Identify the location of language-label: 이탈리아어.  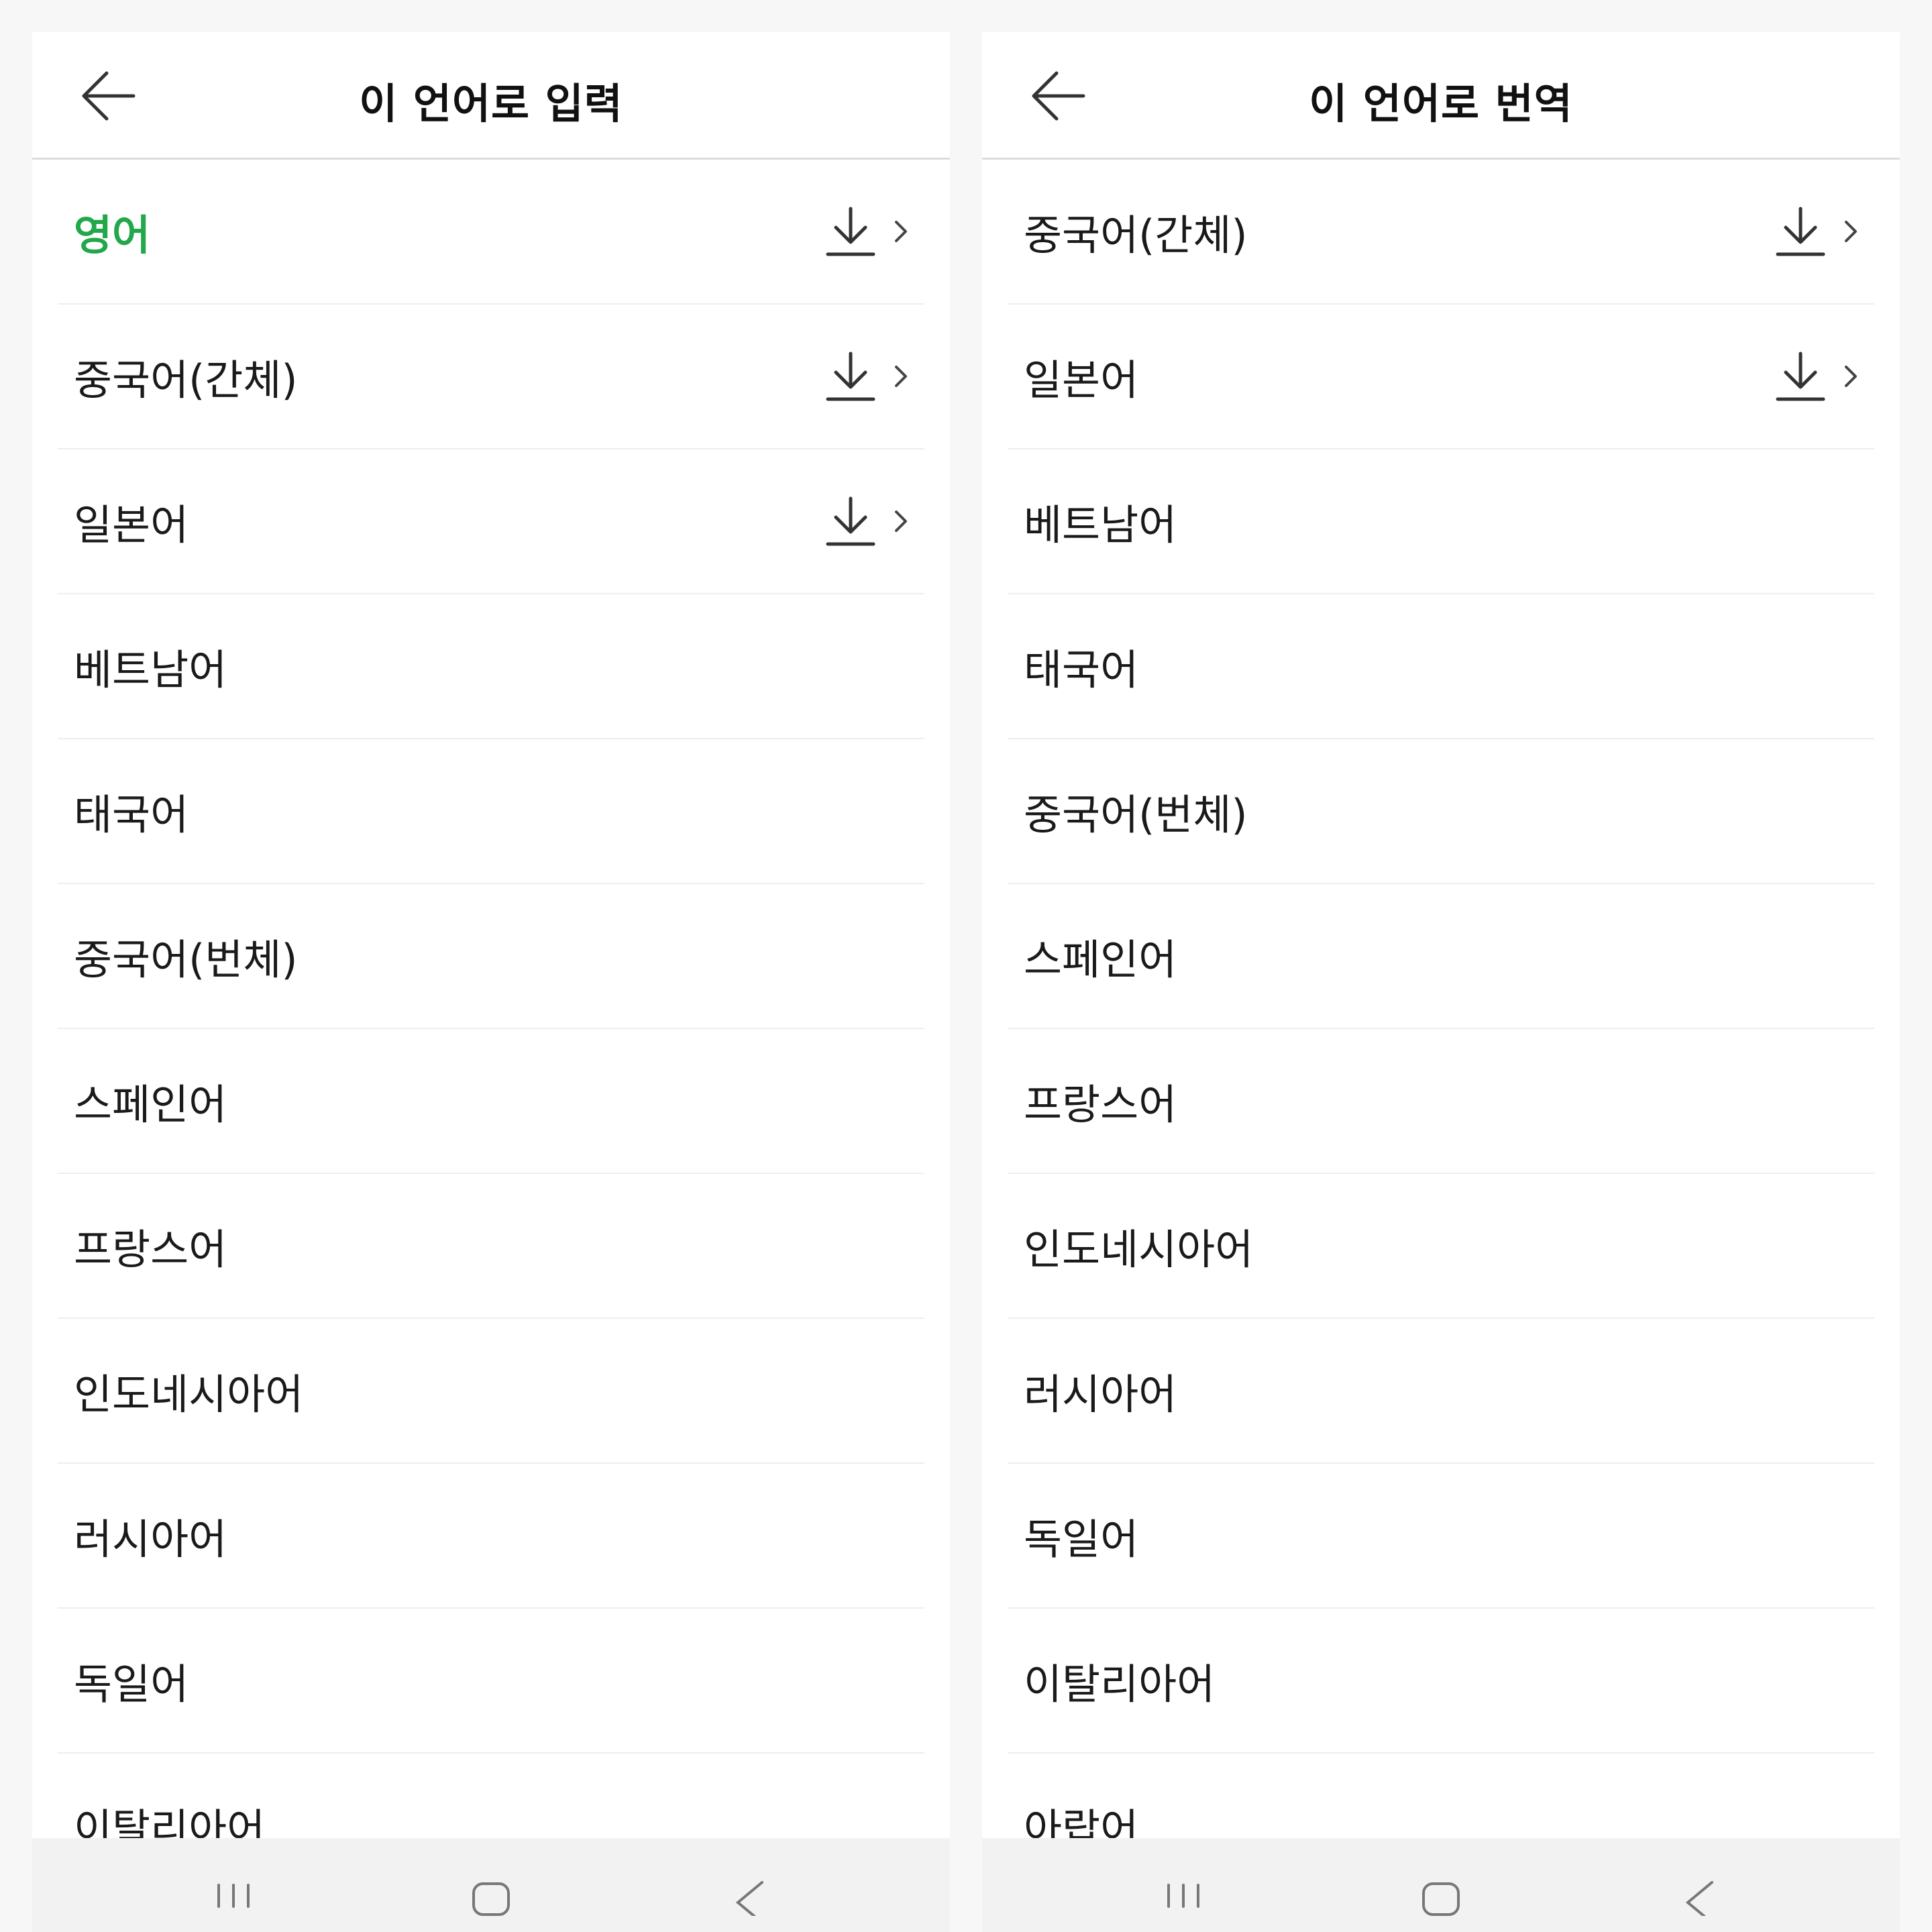
(1120, 1684).